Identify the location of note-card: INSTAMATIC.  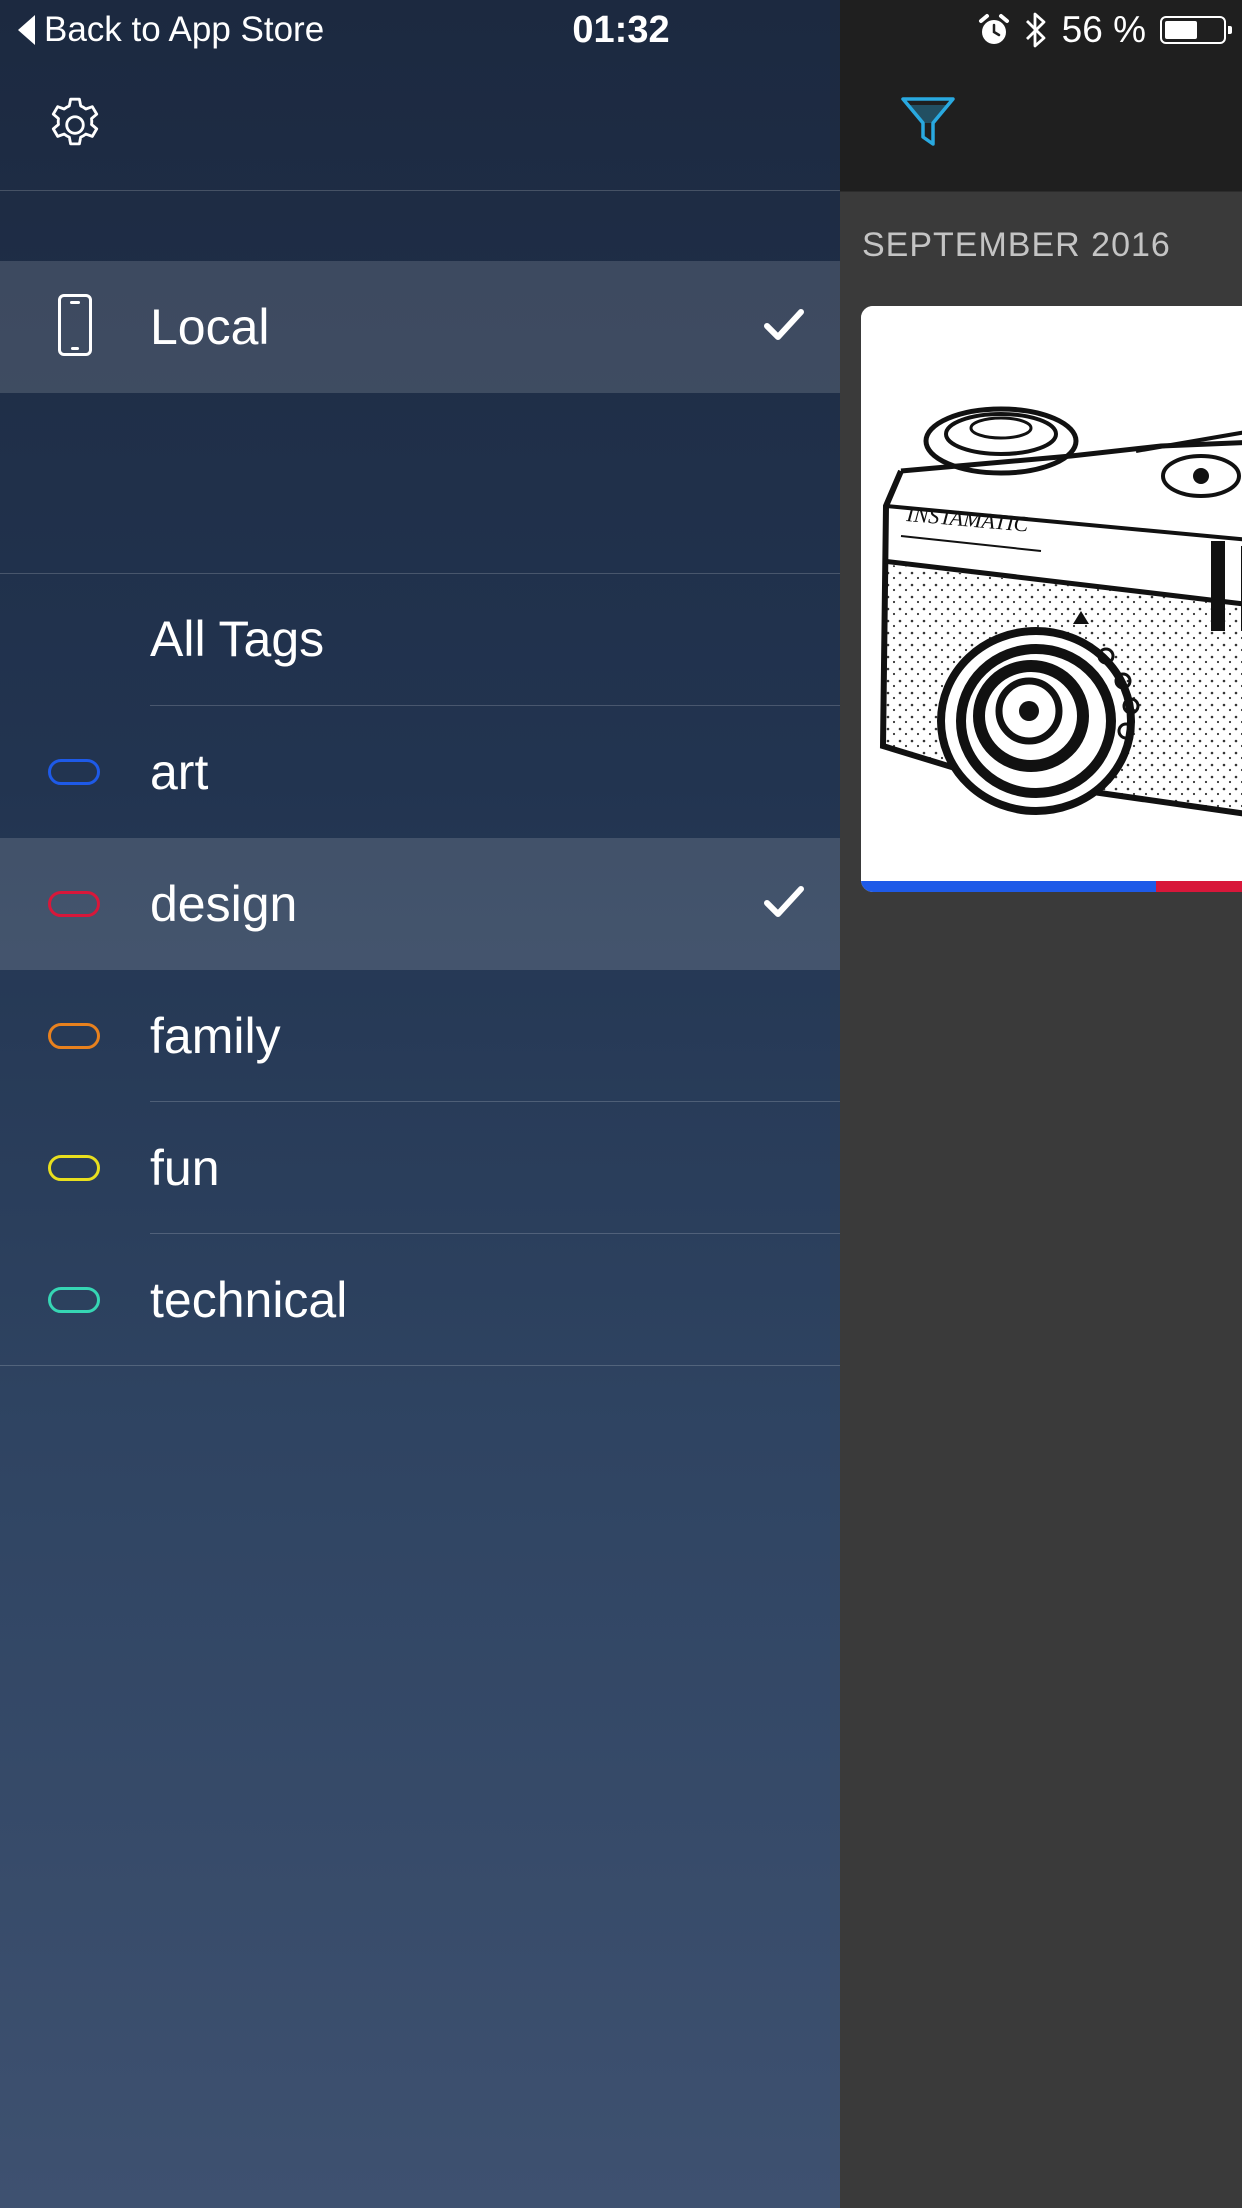
(1051, 599).